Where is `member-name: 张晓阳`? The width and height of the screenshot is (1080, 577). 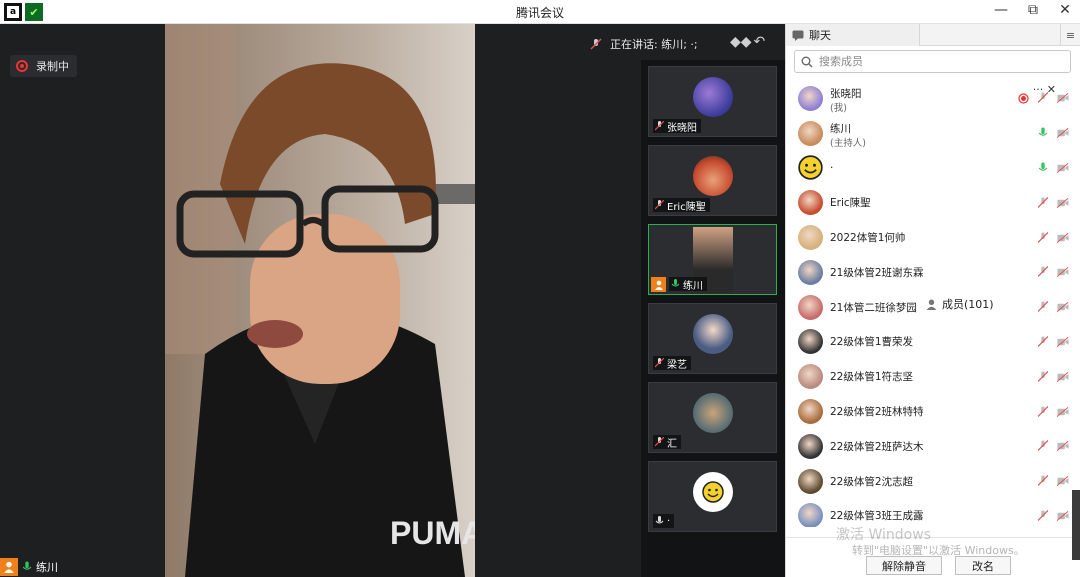
member-name: 张晓阳 is located at coordinates (846, 94).